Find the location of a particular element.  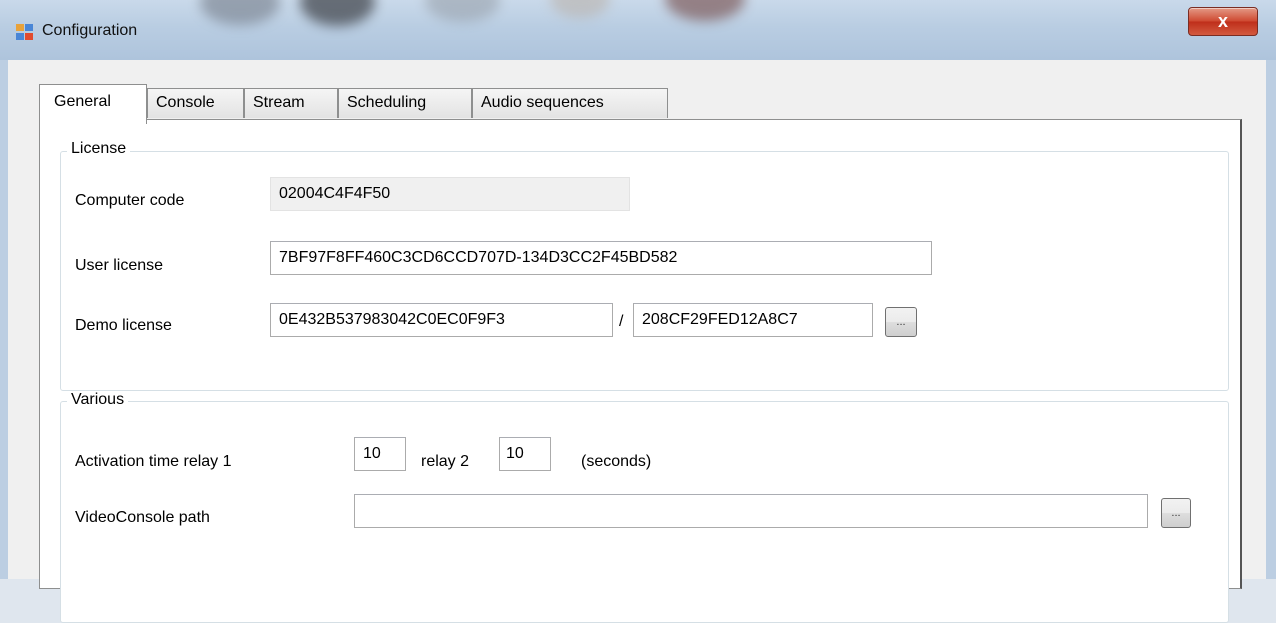

tab-audio-sequences: Audio sequences is located at coordinates (570, 103).